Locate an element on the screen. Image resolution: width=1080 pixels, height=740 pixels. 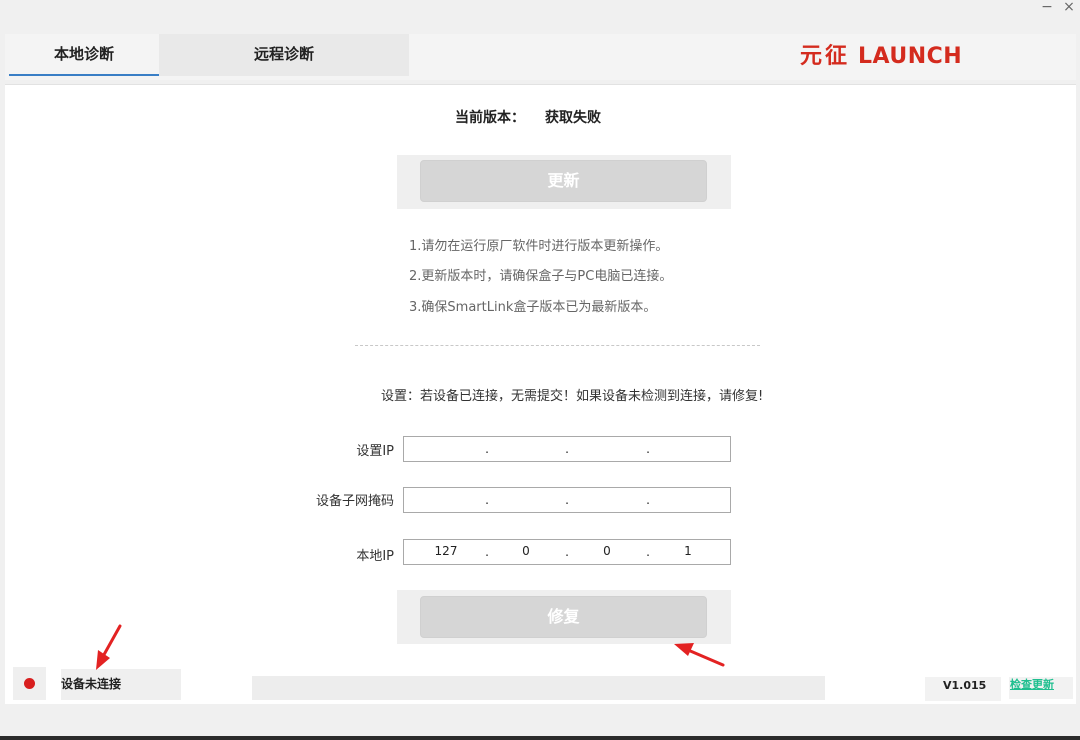
subnet-mask-label: 设备子网掩码 is located at coordinates (354, 501).